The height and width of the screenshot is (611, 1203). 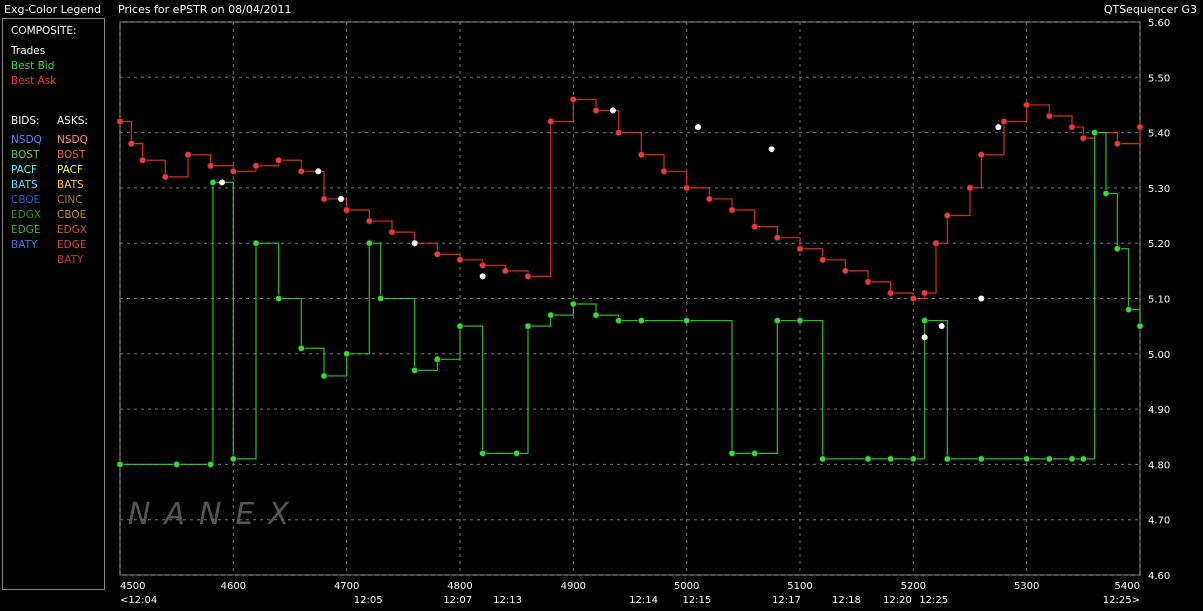 I want to click on x-tick-label: 5400, so click(x=1127, y=586).